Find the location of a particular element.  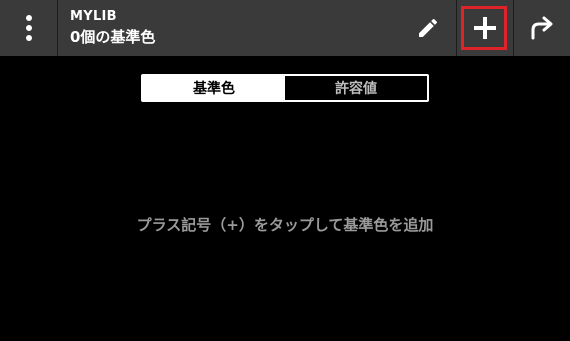

add-button is located at coordinates (485, 28).